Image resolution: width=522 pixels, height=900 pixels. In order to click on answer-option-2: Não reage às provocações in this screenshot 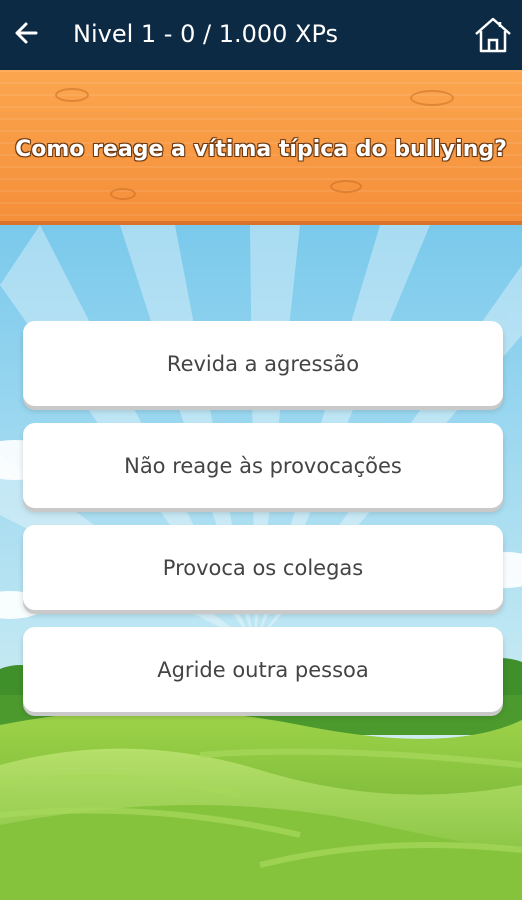, I will do `click(263, 465)`.